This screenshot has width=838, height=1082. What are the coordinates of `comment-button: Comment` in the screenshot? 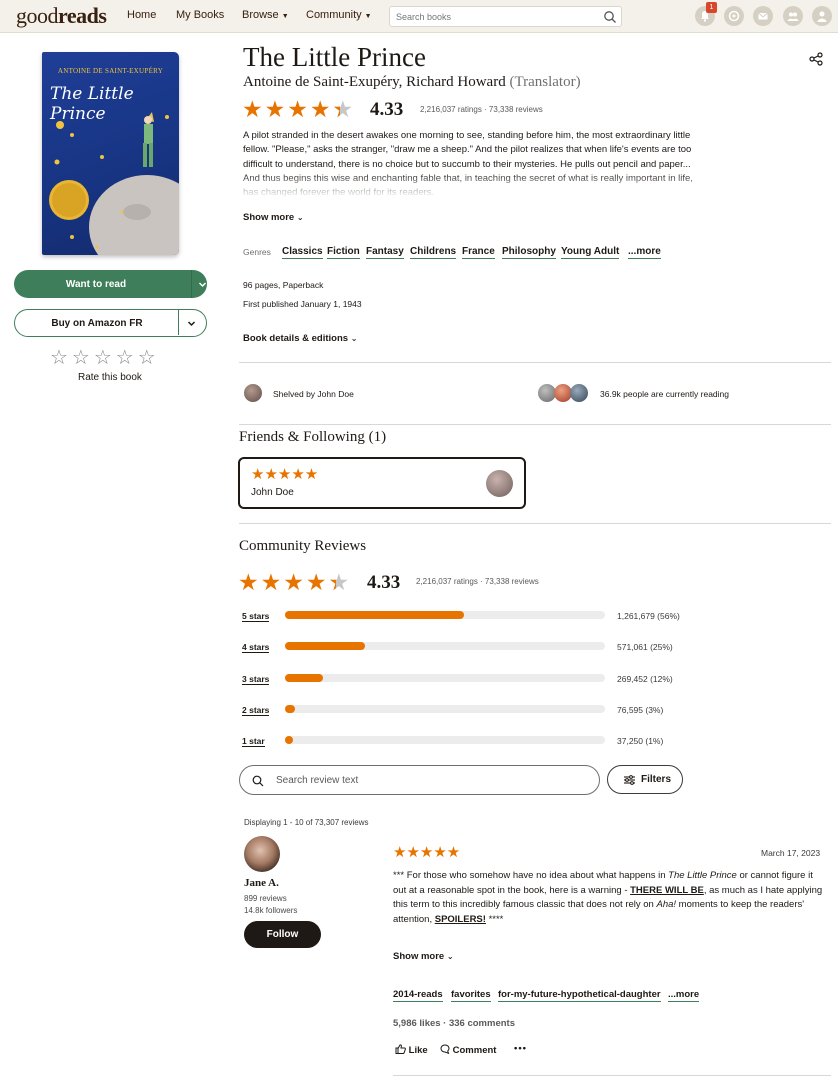 It's located at (468, 1050).